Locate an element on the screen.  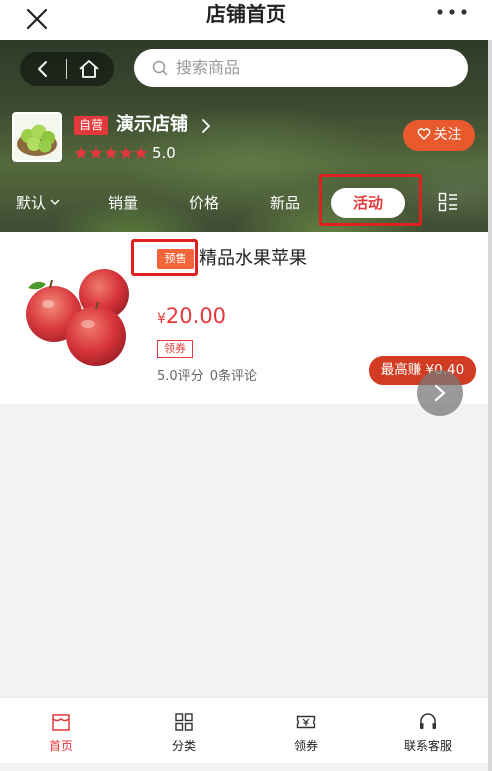
nav-coupon-label: 领券 is located at coordinates (305, 746).